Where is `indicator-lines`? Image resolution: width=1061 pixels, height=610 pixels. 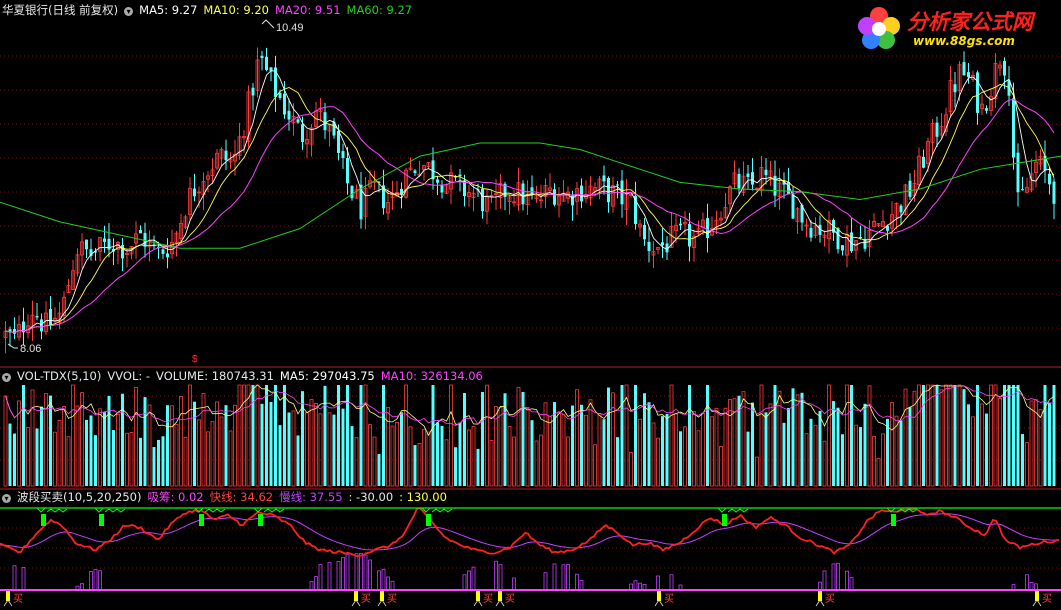
indicator-lines is located at coordinates (530, 549).